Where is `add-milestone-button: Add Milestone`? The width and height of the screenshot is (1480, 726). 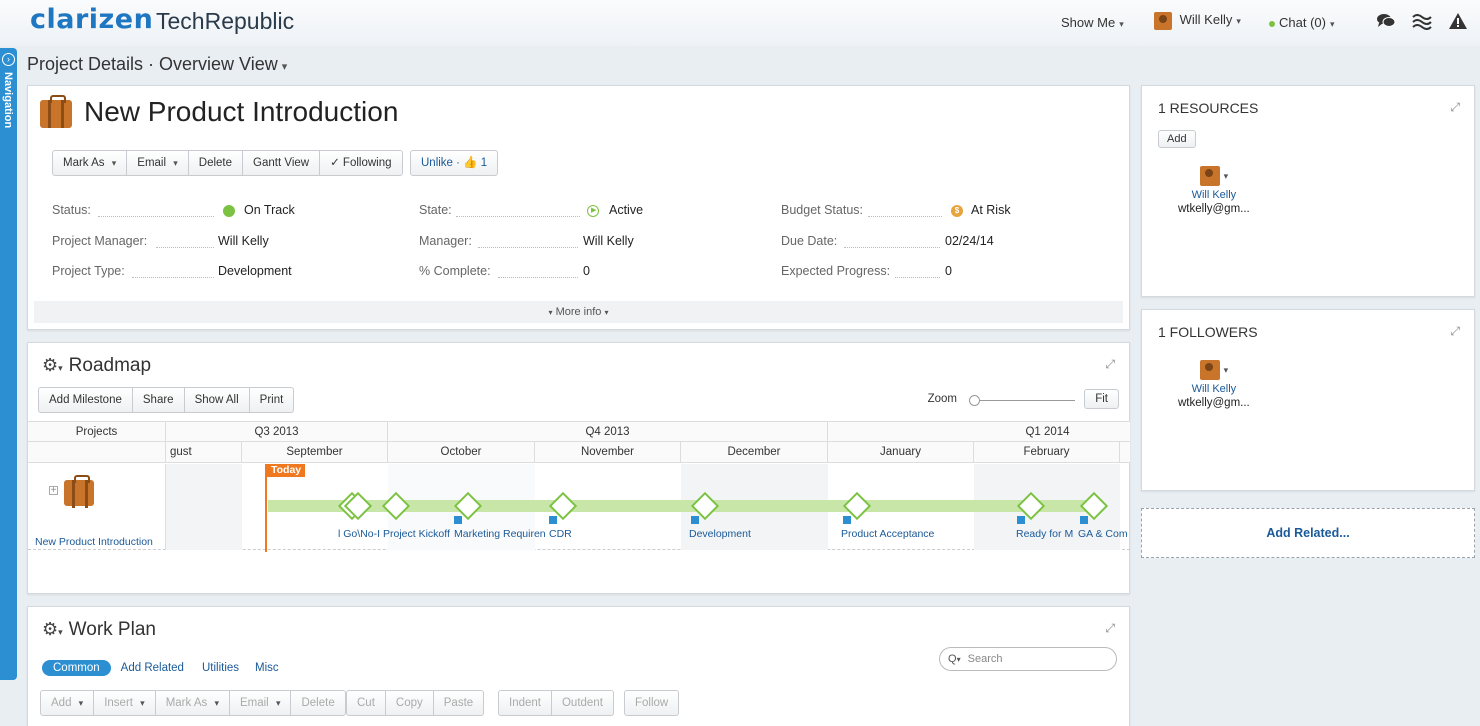
add-milestone-button: Add Milestone is located at coordinates (86, 400).